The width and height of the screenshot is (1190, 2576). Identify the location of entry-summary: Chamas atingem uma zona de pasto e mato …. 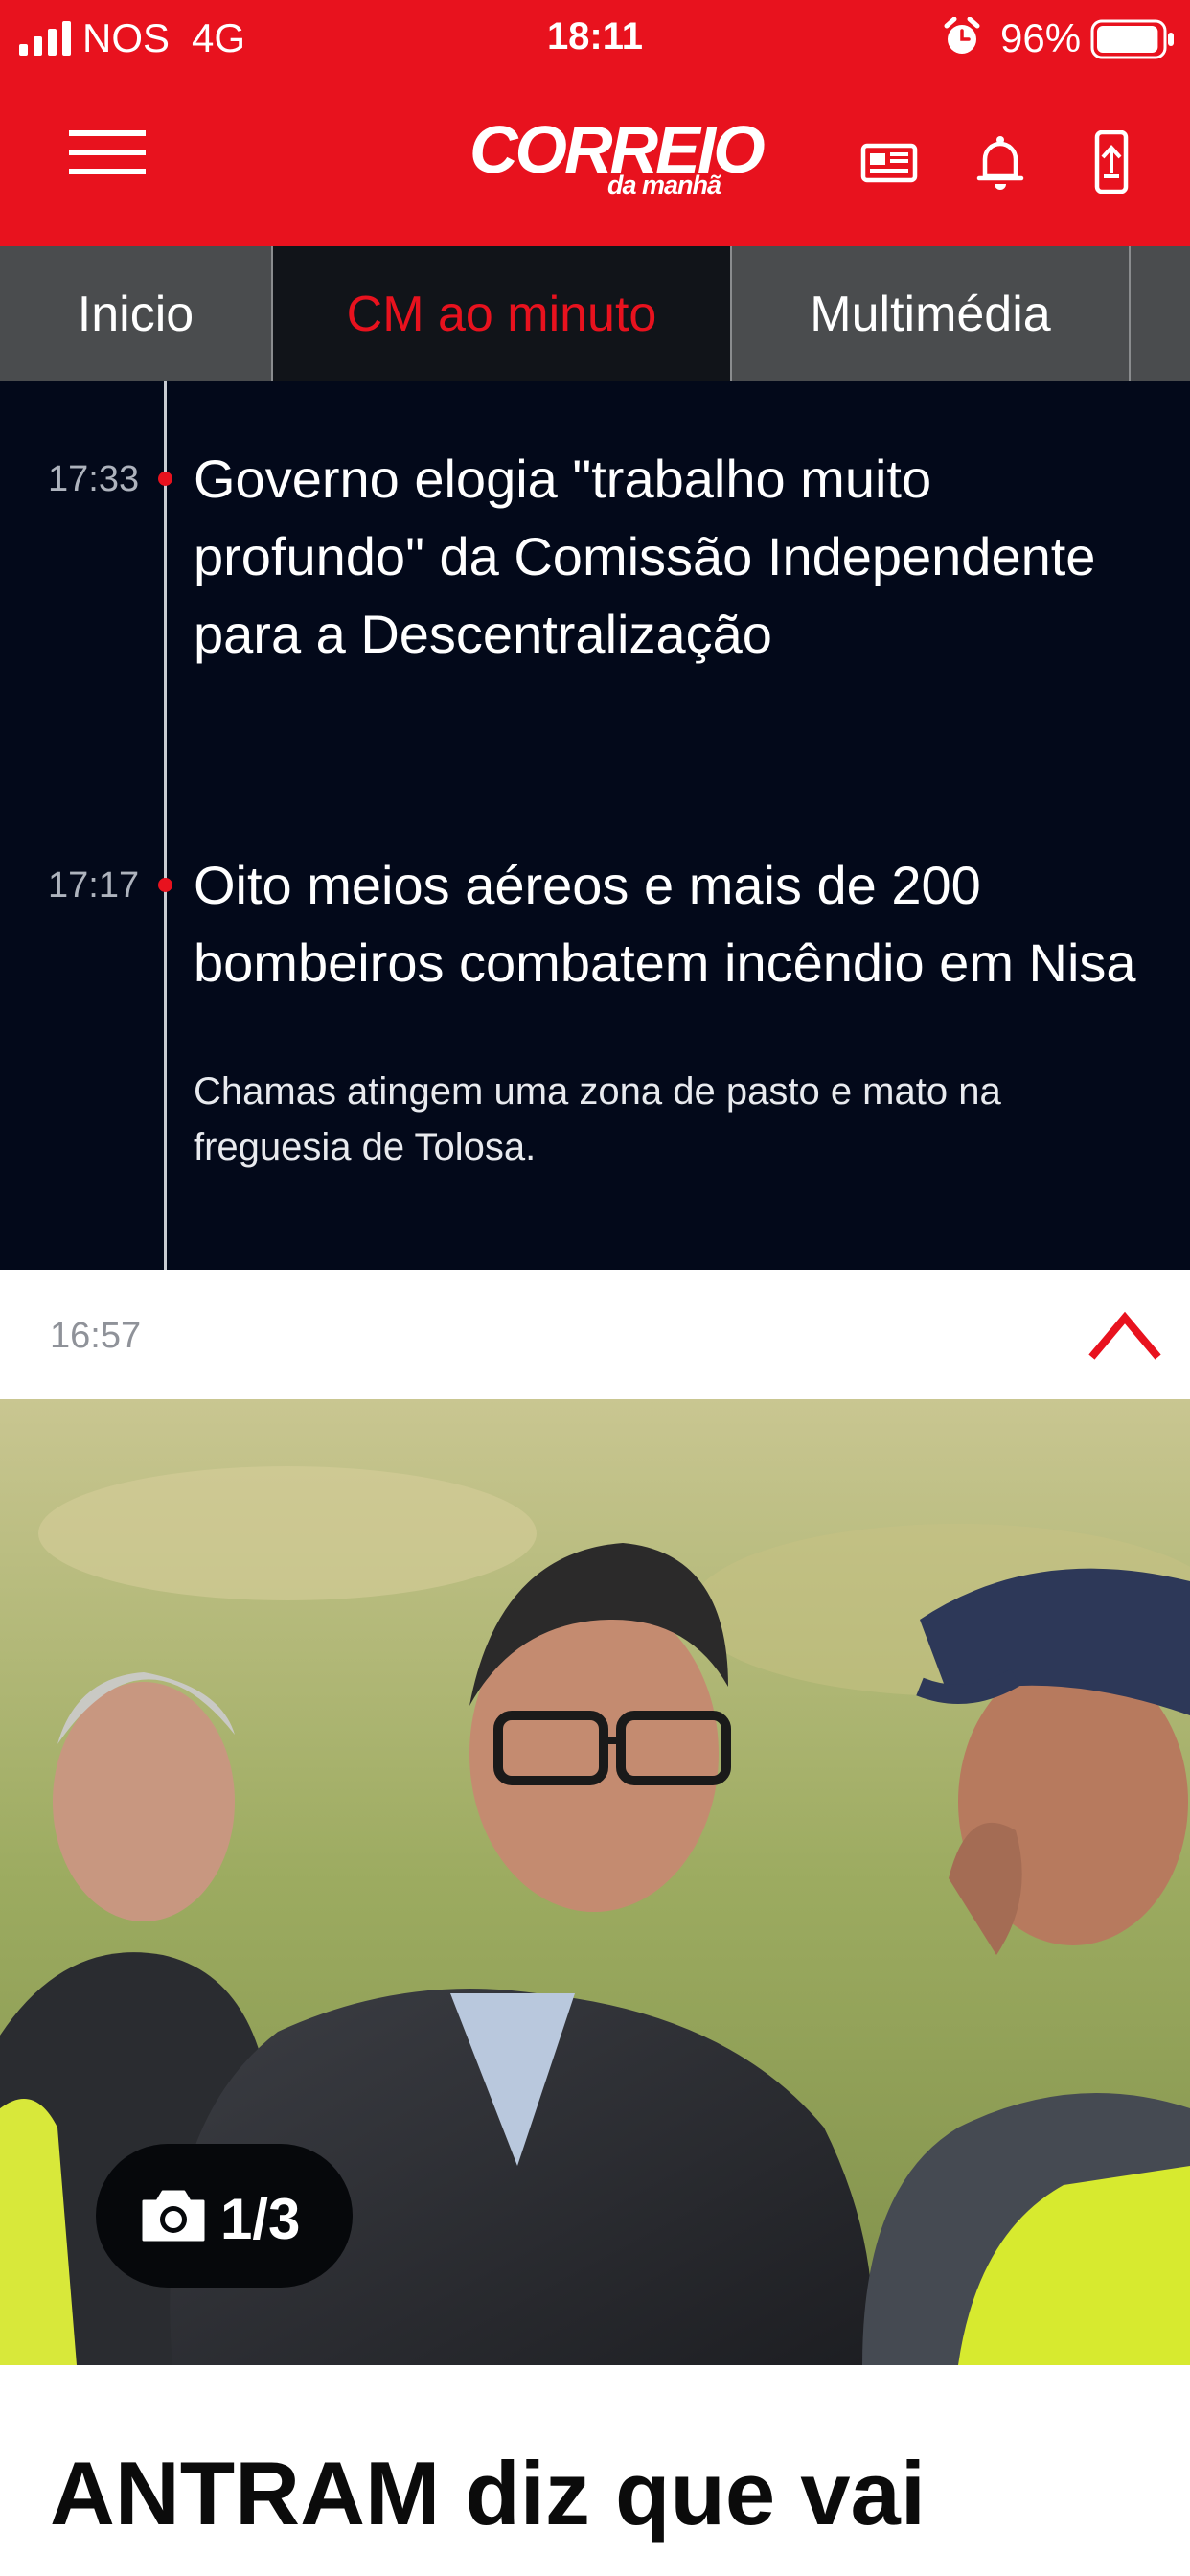
(598, 1119).